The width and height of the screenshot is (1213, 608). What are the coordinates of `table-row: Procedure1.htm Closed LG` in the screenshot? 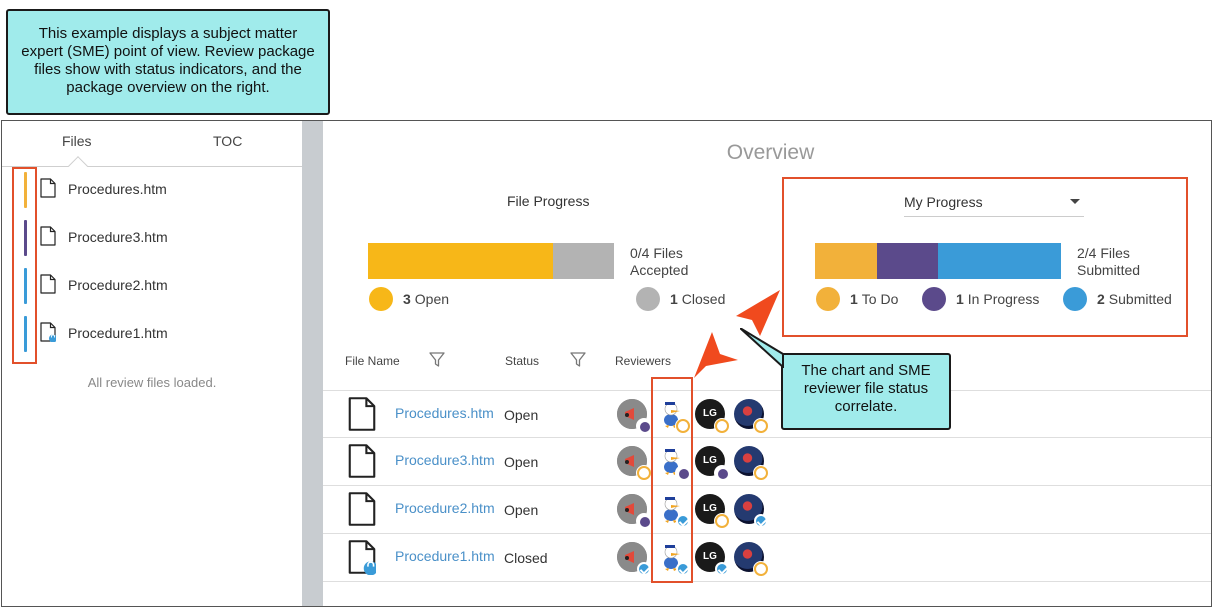 It's located at (767, 558).